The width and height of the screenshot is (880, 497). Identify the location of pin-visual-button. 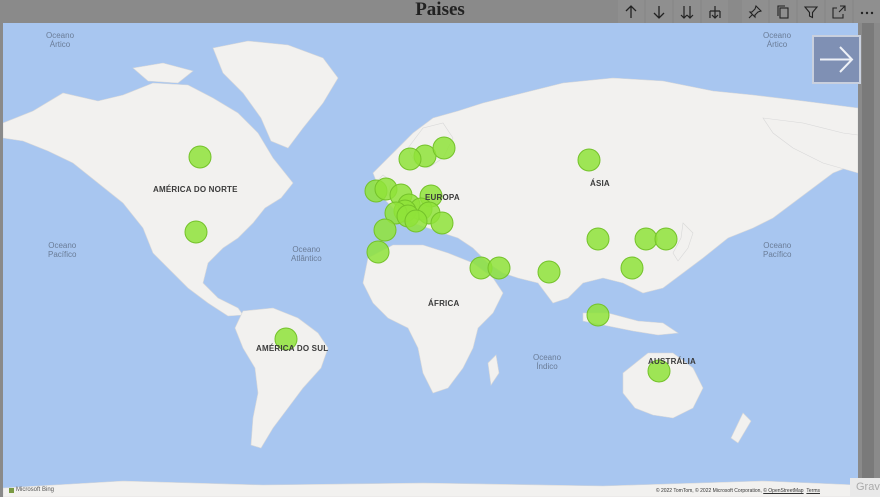
(755, 11).